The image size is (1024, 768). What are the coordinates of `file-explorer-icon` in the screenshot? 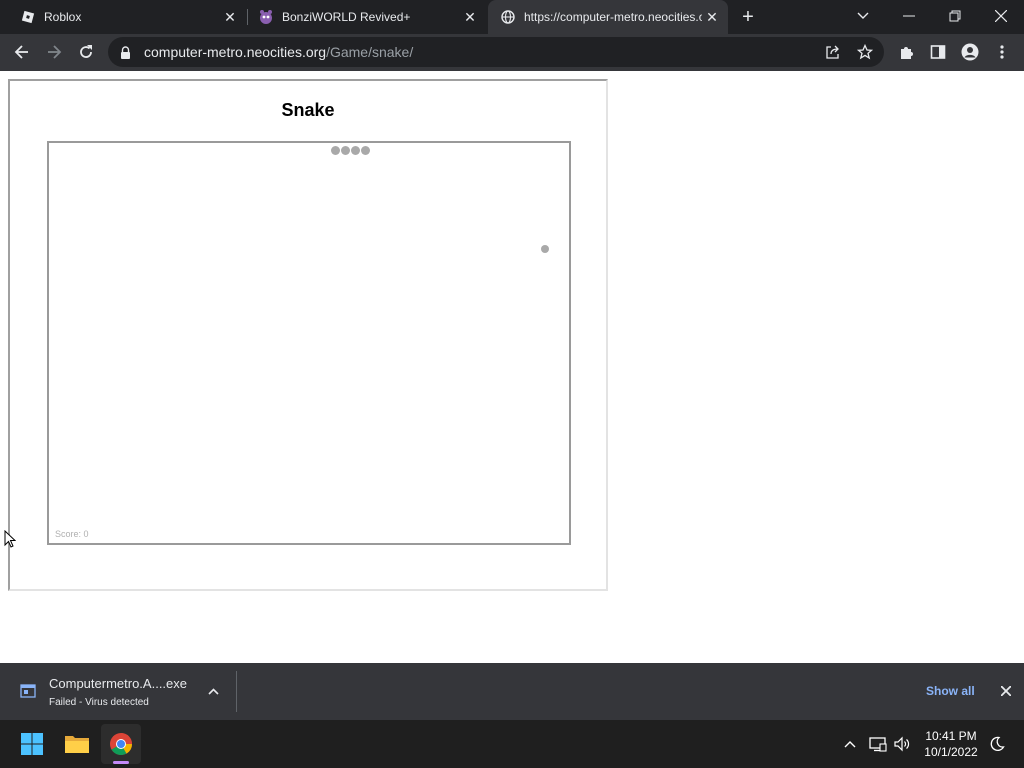 It's located at (77, 744).